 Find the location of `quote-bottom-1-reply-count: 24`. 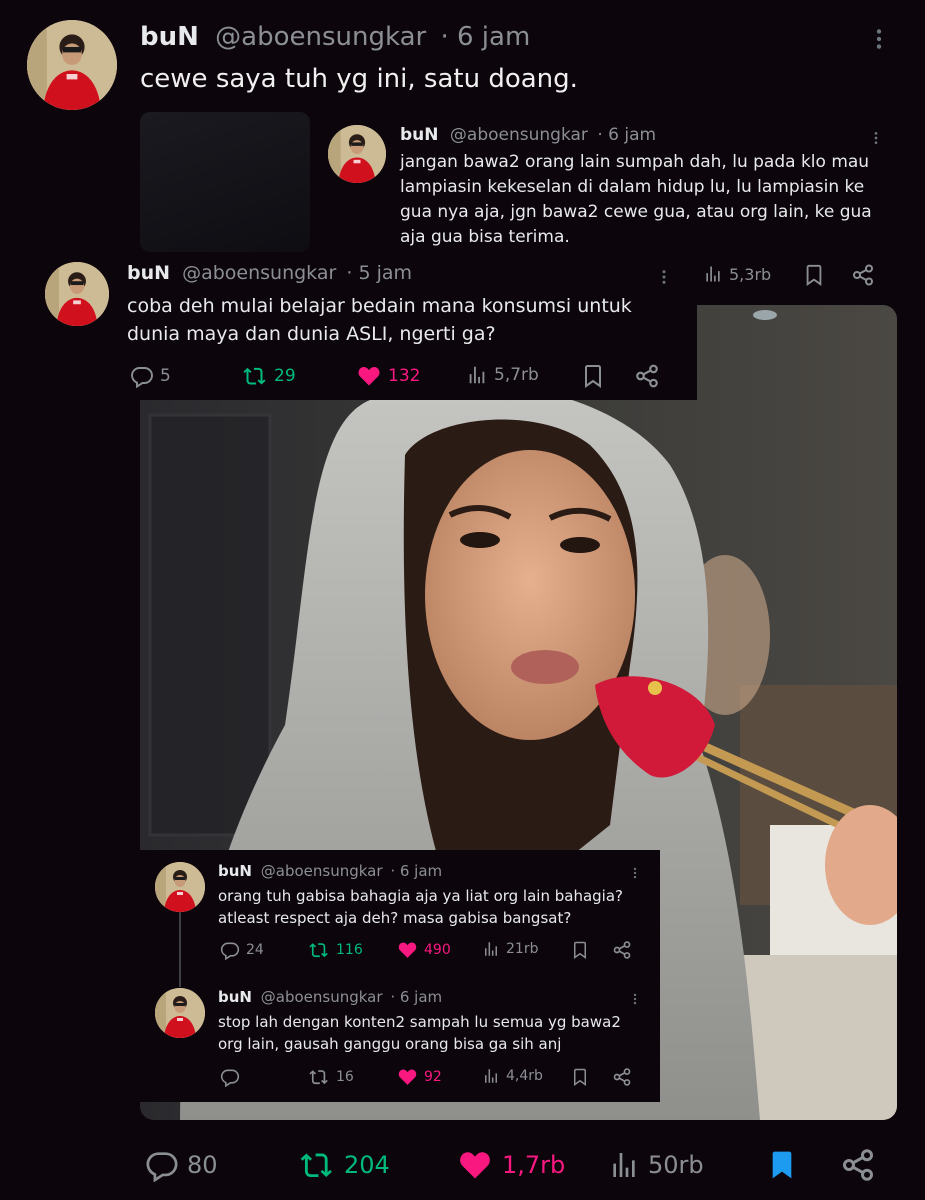

quote-bottom-1-reply-count: 24 is located at coordinates (255, 950).